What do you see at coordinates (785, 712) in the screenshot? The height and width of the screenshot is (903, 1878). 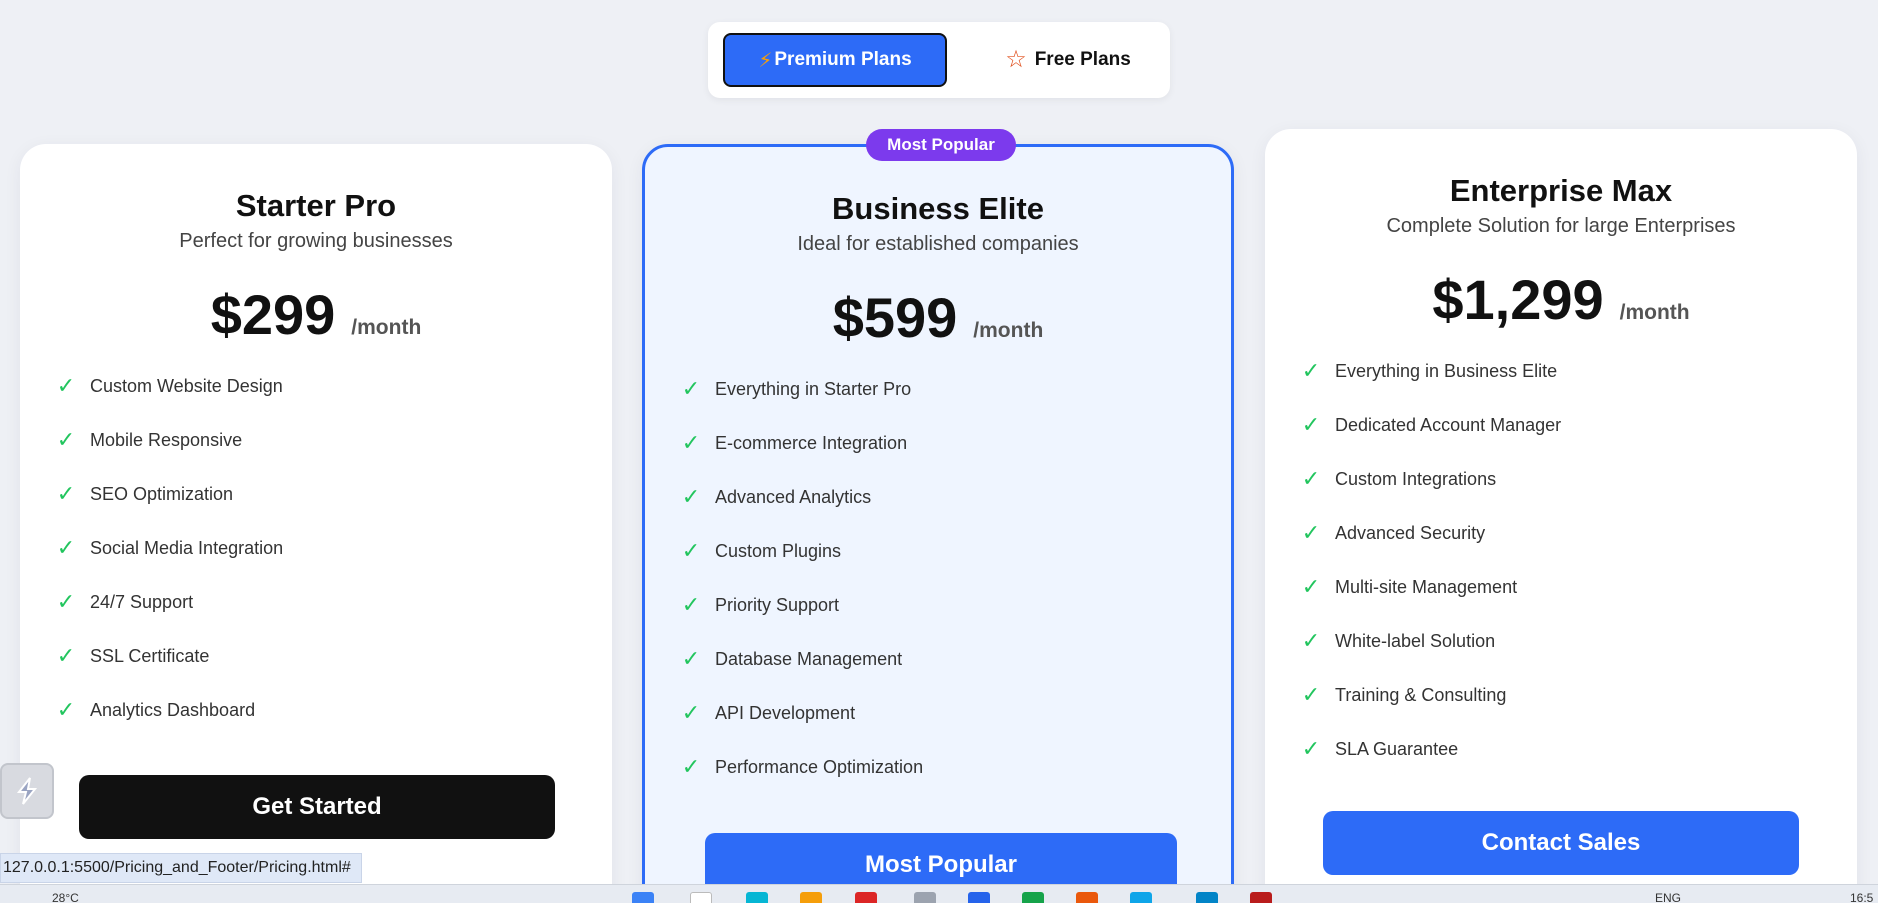 I see `feature-label: API Development` at bounding box center [785, 712].